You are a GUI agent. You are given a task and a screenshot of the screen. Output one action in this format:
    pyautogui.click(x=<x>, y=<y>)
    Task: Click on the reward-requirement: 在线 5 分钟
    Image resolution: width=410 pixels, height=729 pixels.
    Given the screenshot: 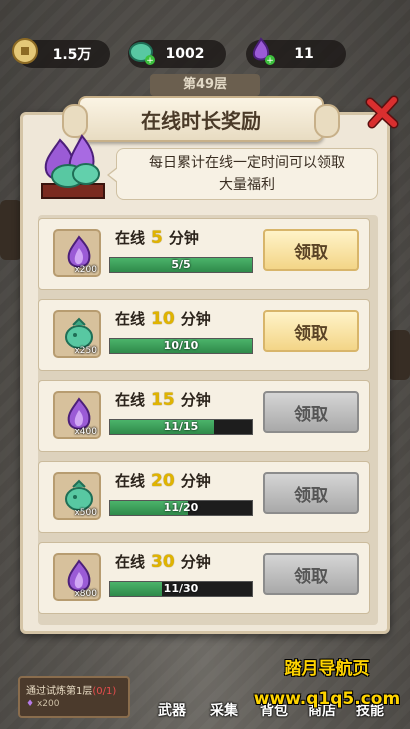 What is the action you would take?
    pyautogui.click(x=157, y=237)
    